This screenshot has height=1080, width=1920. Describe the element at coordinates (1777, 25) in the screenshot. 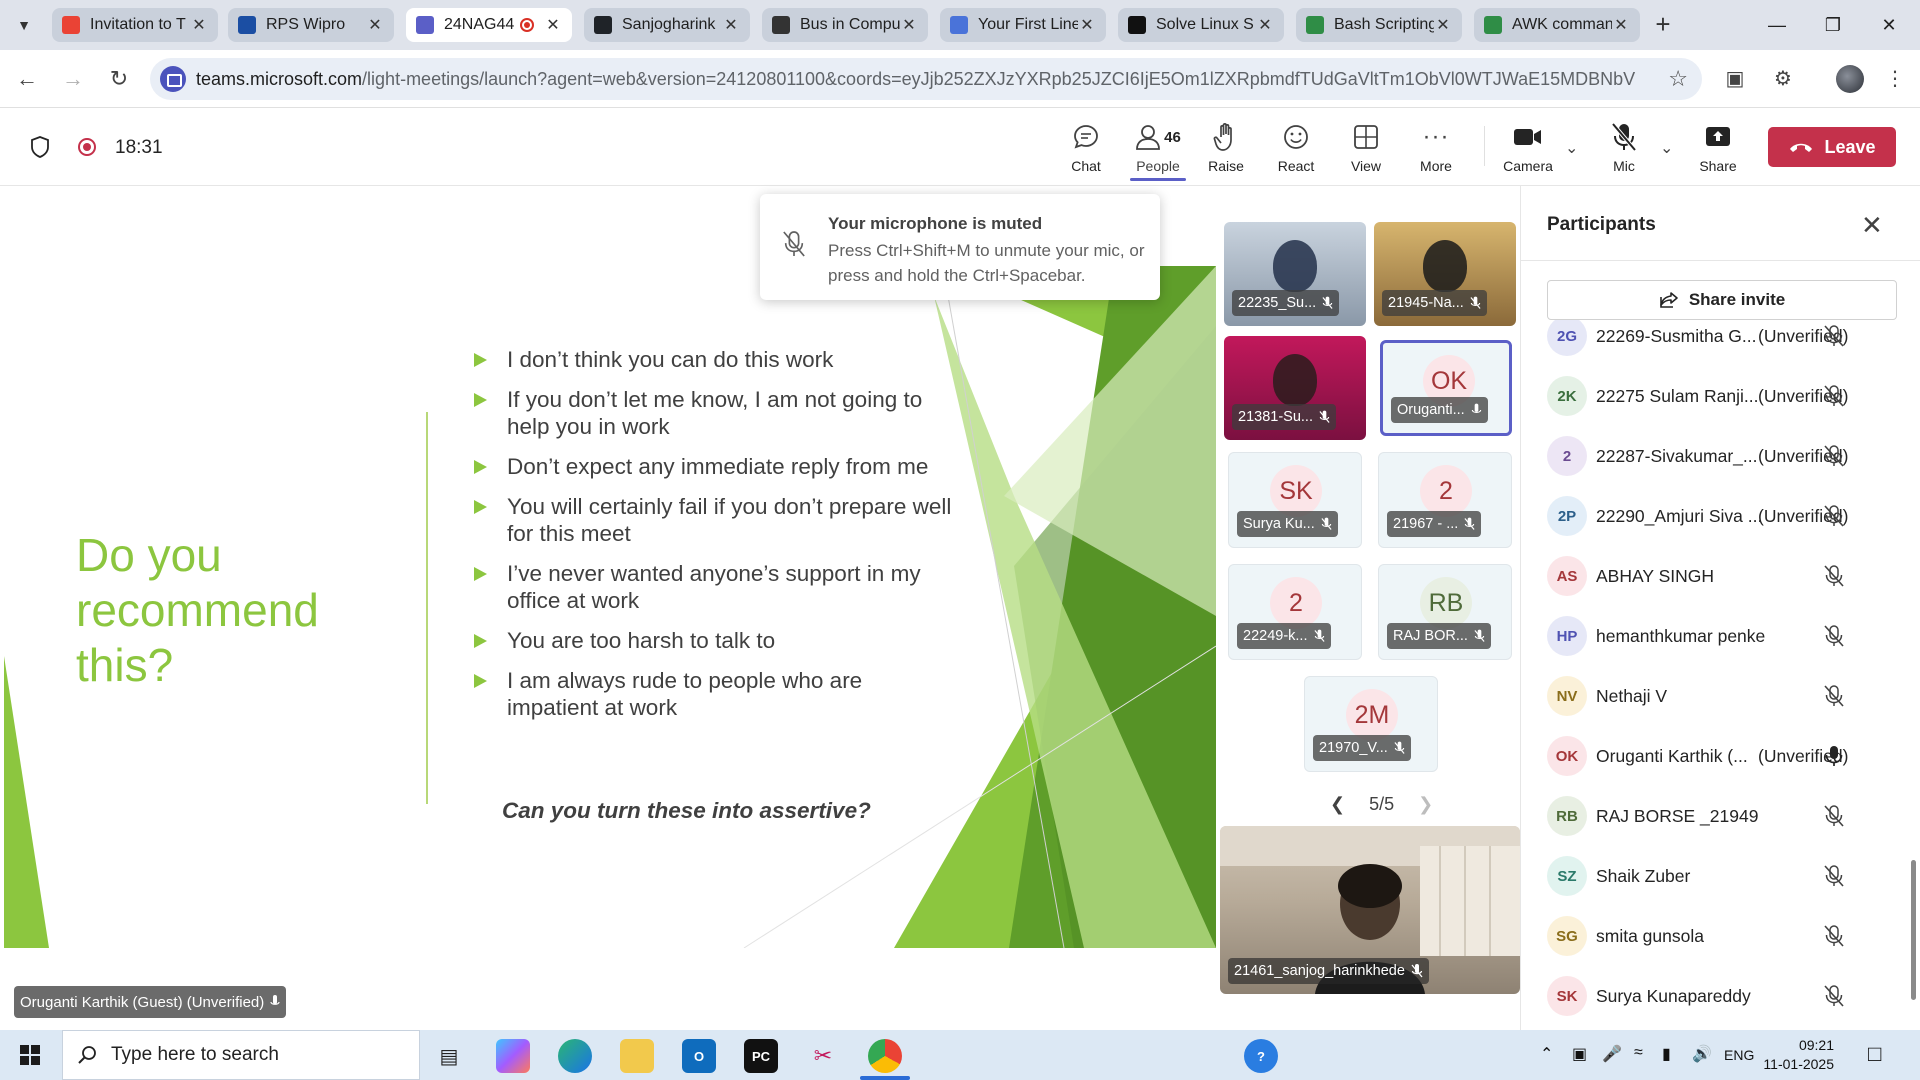

I see `minimize-button: —` at that location.